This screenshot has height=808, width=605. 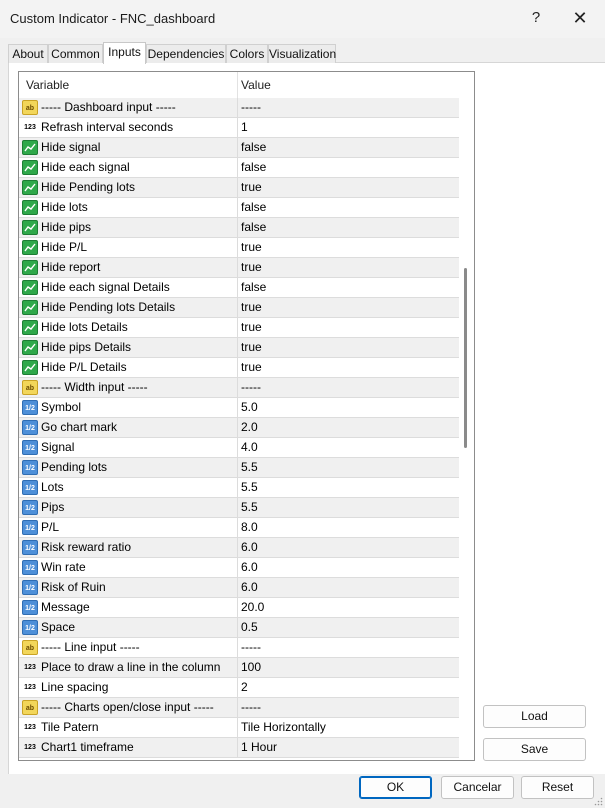 I want to click on table-row: 1/2 Risk of Ruin 6.0, so click(x=239, y=588).